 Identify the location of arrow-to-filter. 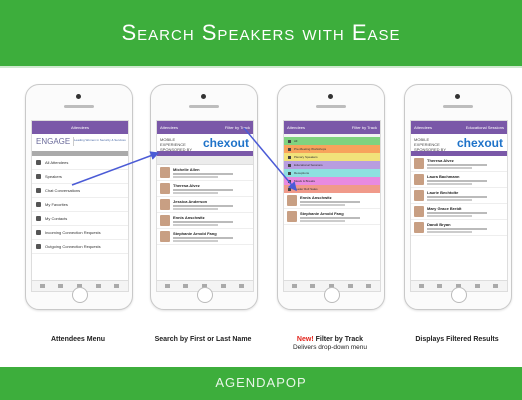
(270, 159).